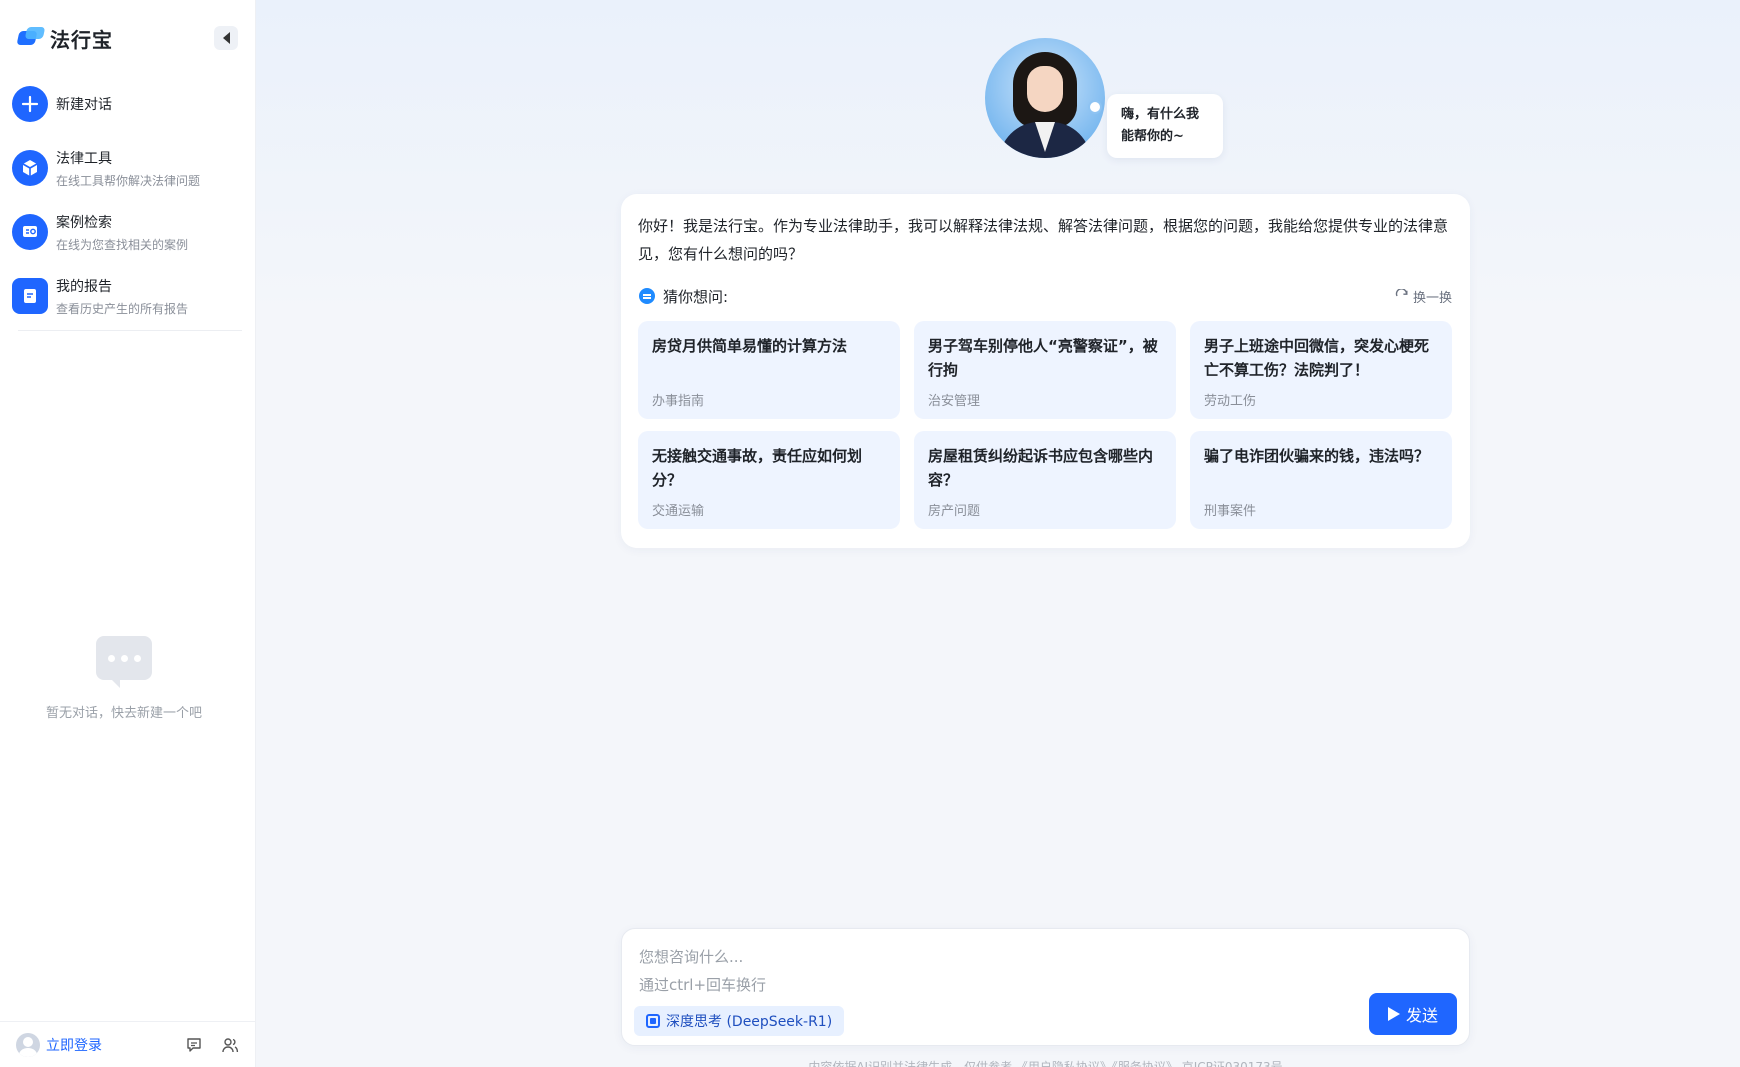 The width and height of the screenshot is (1740, 1067). I want to click on send-label: 发送, so click(1421, 1015).